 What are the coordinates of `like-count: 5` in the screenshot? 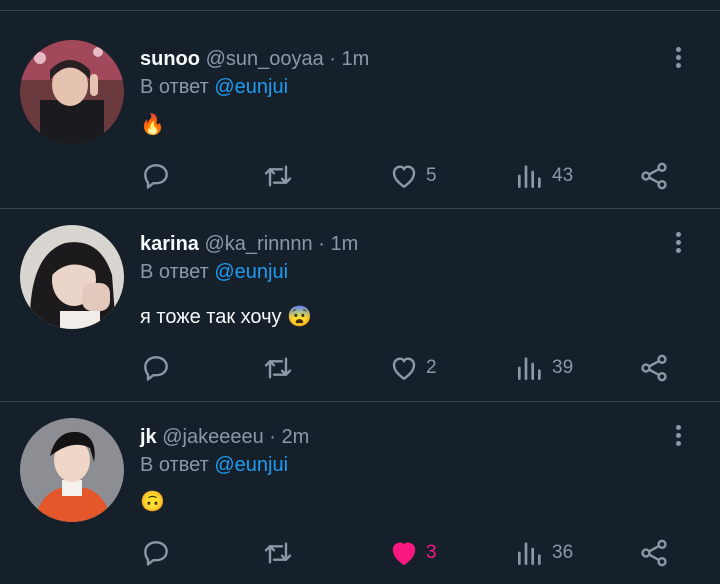 It's located at (431, 175).